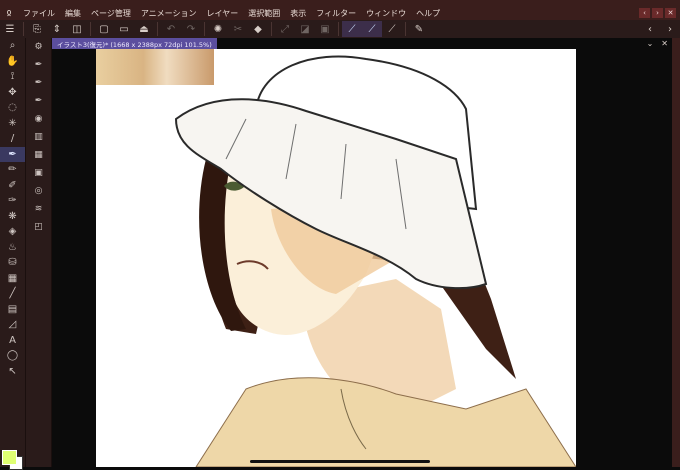  What do you see at coordinates (419, 29) in the screenshot?
I see `edit-settings-icon: ✎` at bounding box center [419, 29].